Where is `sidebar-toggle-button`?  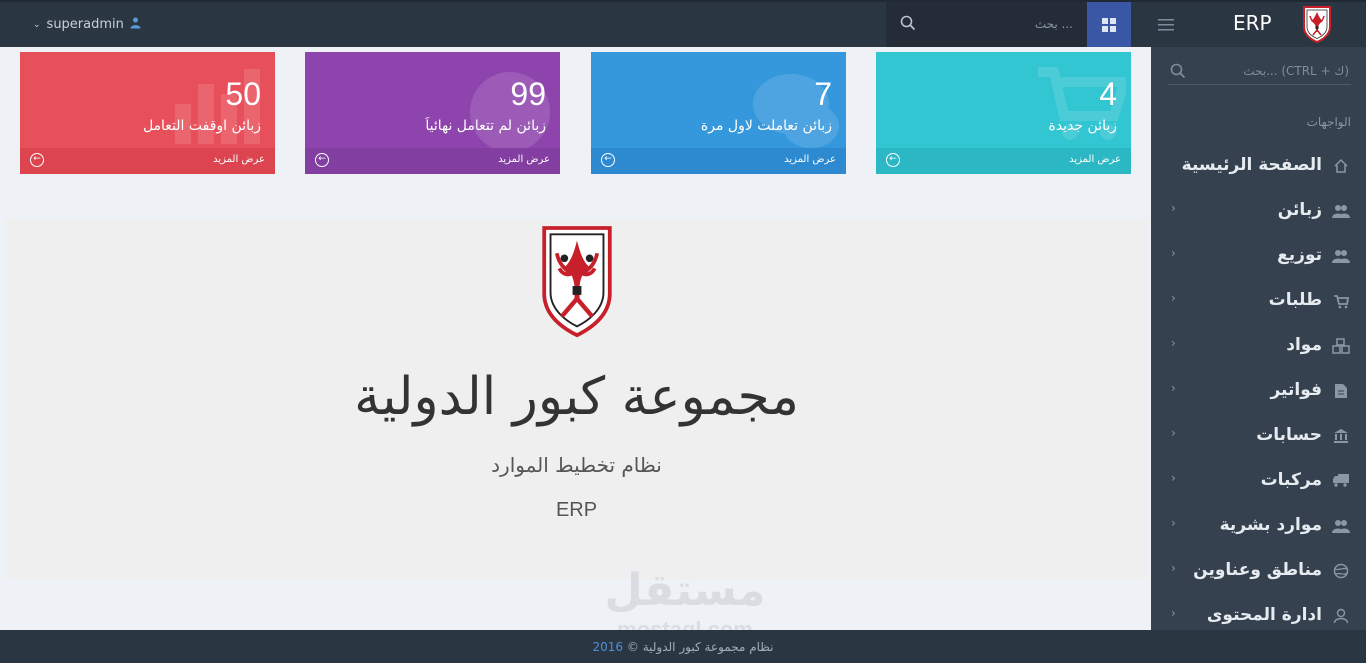 sidebar-toggle-button is located at coordinates (1166, 24).